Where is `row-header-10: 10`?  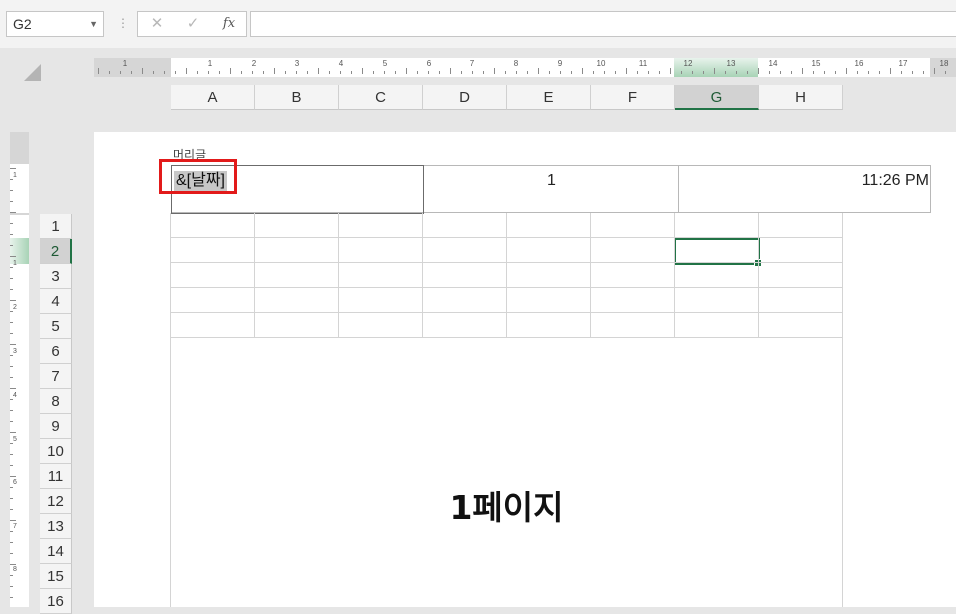 row-header-10: 10 is located at coordinates (56, 451).